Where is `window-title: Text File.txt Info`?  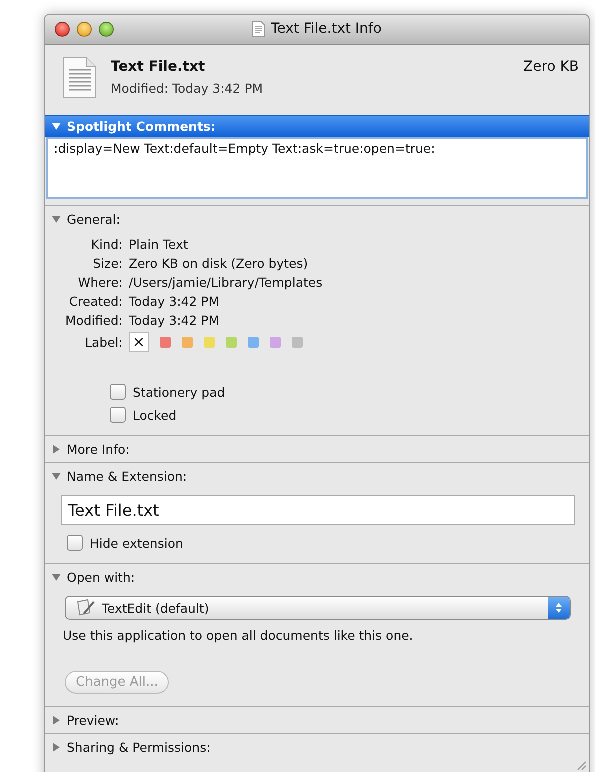
window-title: Text File.txt Info is located at coordinates (326, 29).